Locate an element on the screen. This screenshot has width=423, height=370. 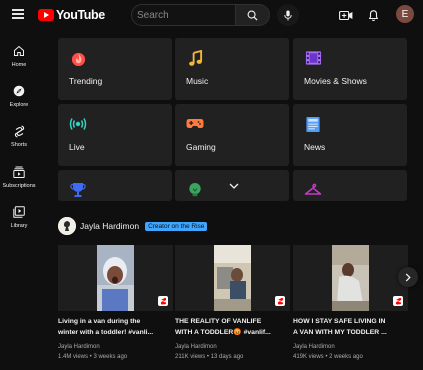
youtube-logo: YouTube is located at coordinates (71, 15).